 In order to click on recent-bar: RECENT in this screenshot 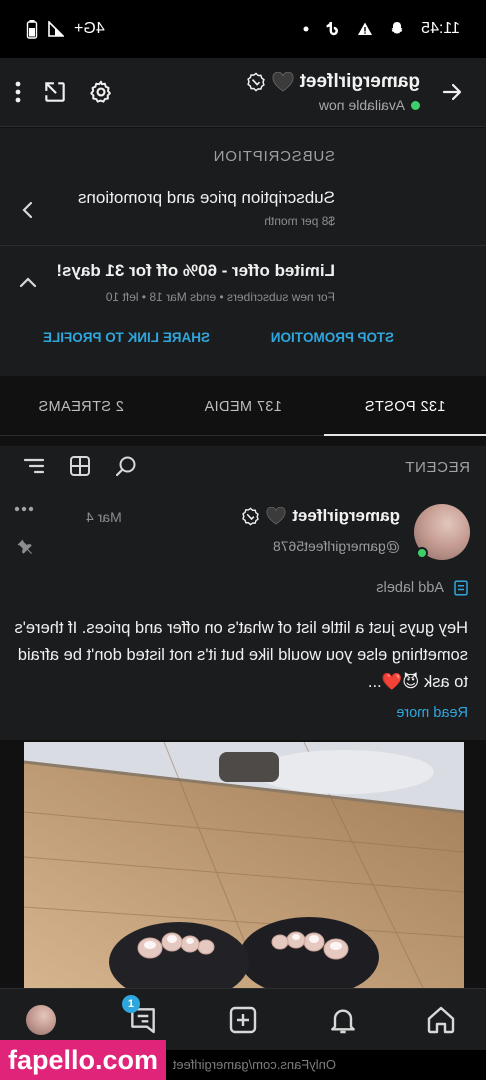, I will do `click(243, 468)`.